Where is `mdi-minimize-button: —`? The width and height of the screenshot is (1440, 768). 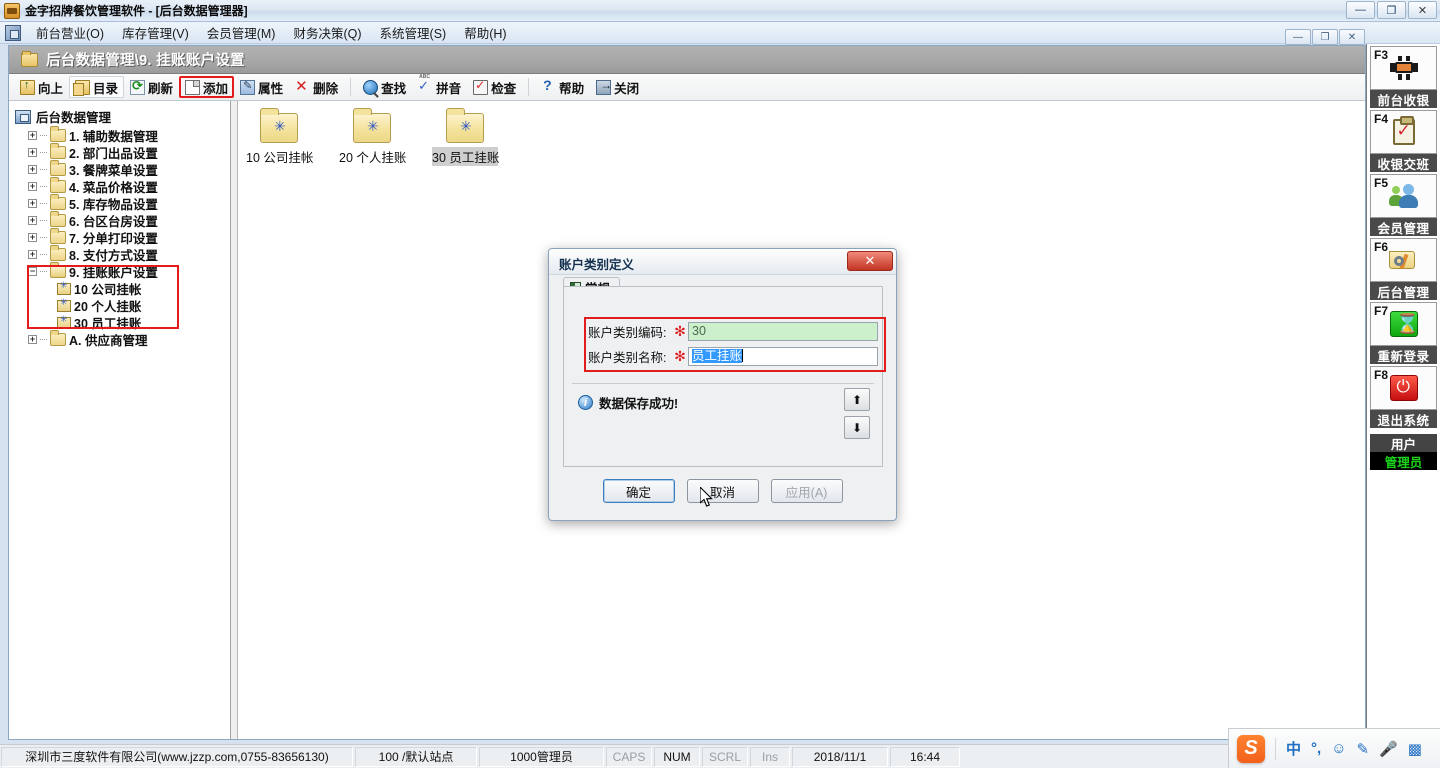 mdi-minimize-button: — is located at coordinates (1298, 37).